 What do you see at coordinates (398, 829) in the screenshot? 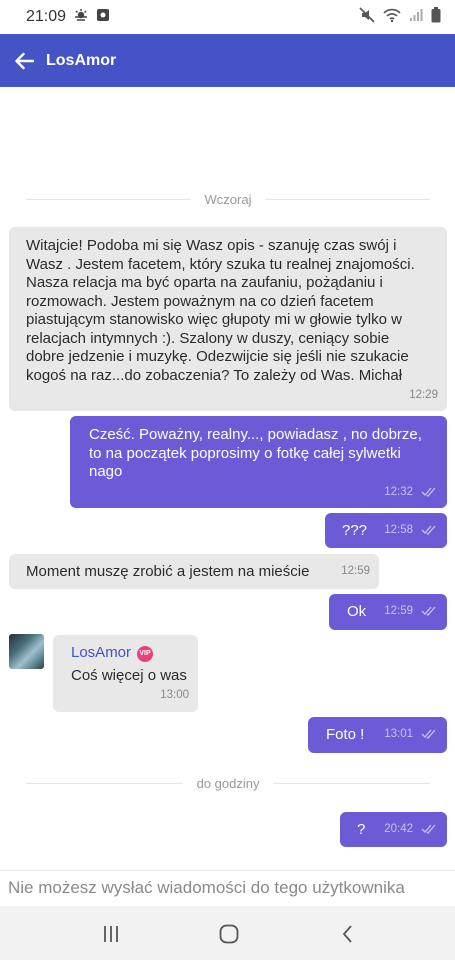
I see `message-time: 20:42` at bounding box center [398, 829].